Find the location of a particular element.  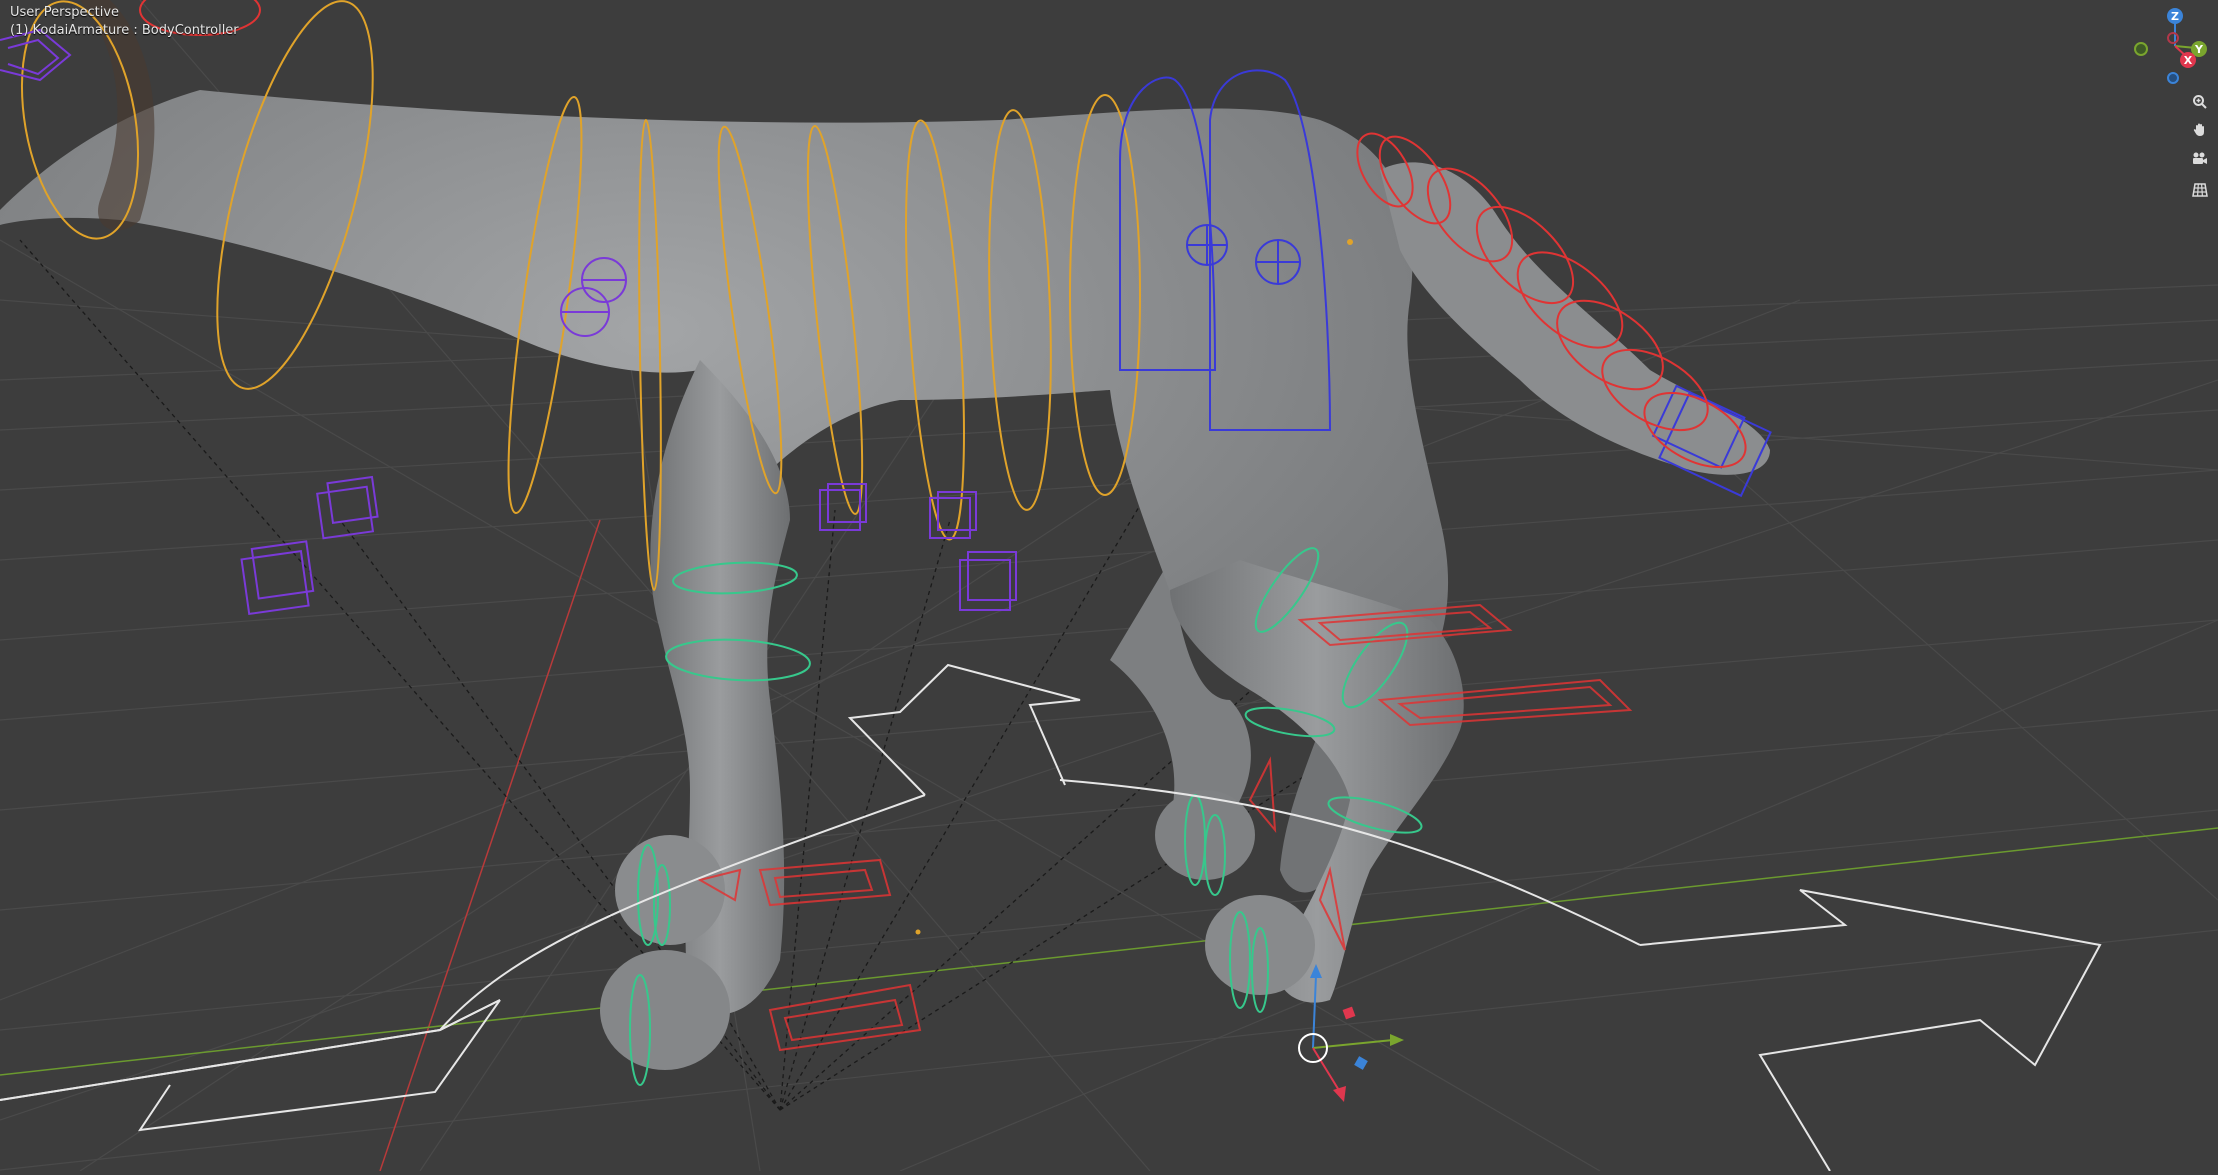

gizmo-neg-y-axis is located at coordinates (2141, 49).